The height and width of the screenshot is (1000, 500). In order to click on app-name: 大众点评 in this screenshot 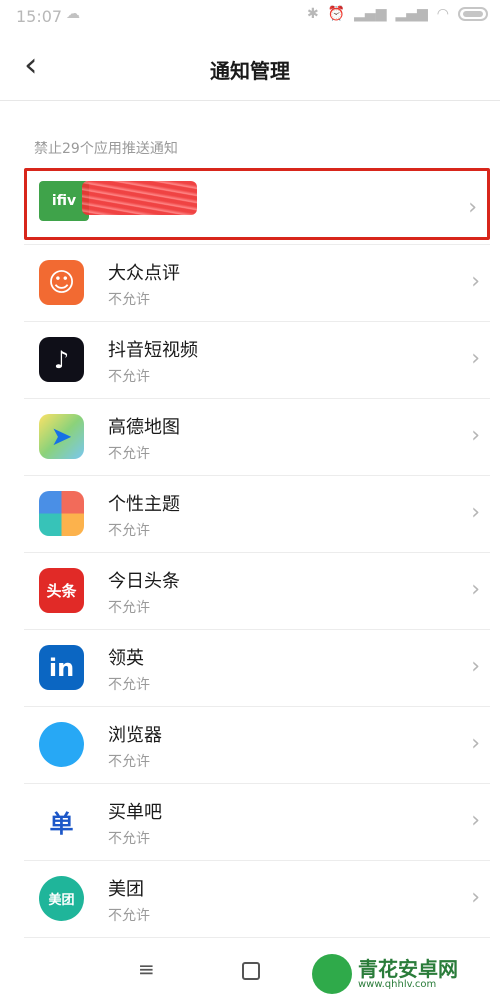, I will do `click(144, 273)`.